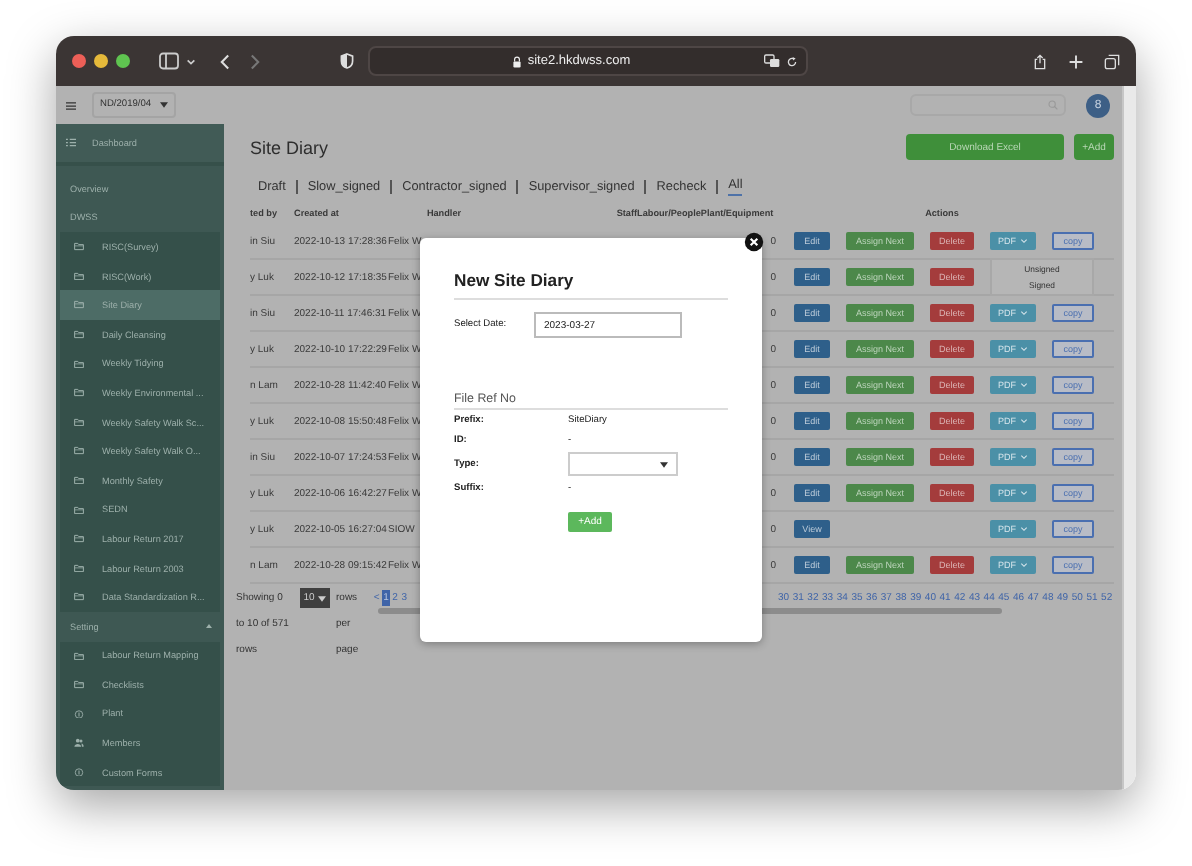  I want to click on share-icon, so click(1040, 61).